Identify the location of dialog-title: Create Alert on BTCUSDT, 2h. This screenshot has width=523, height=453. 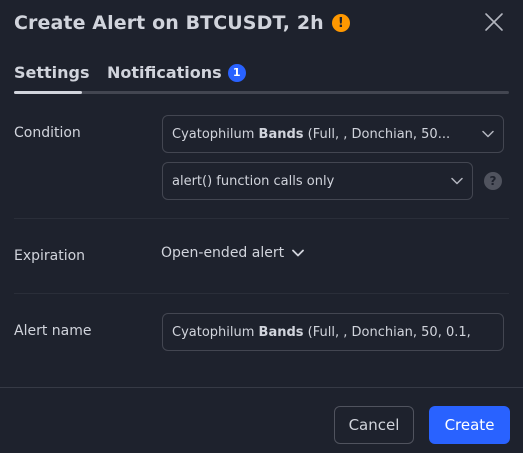
(169, 23).